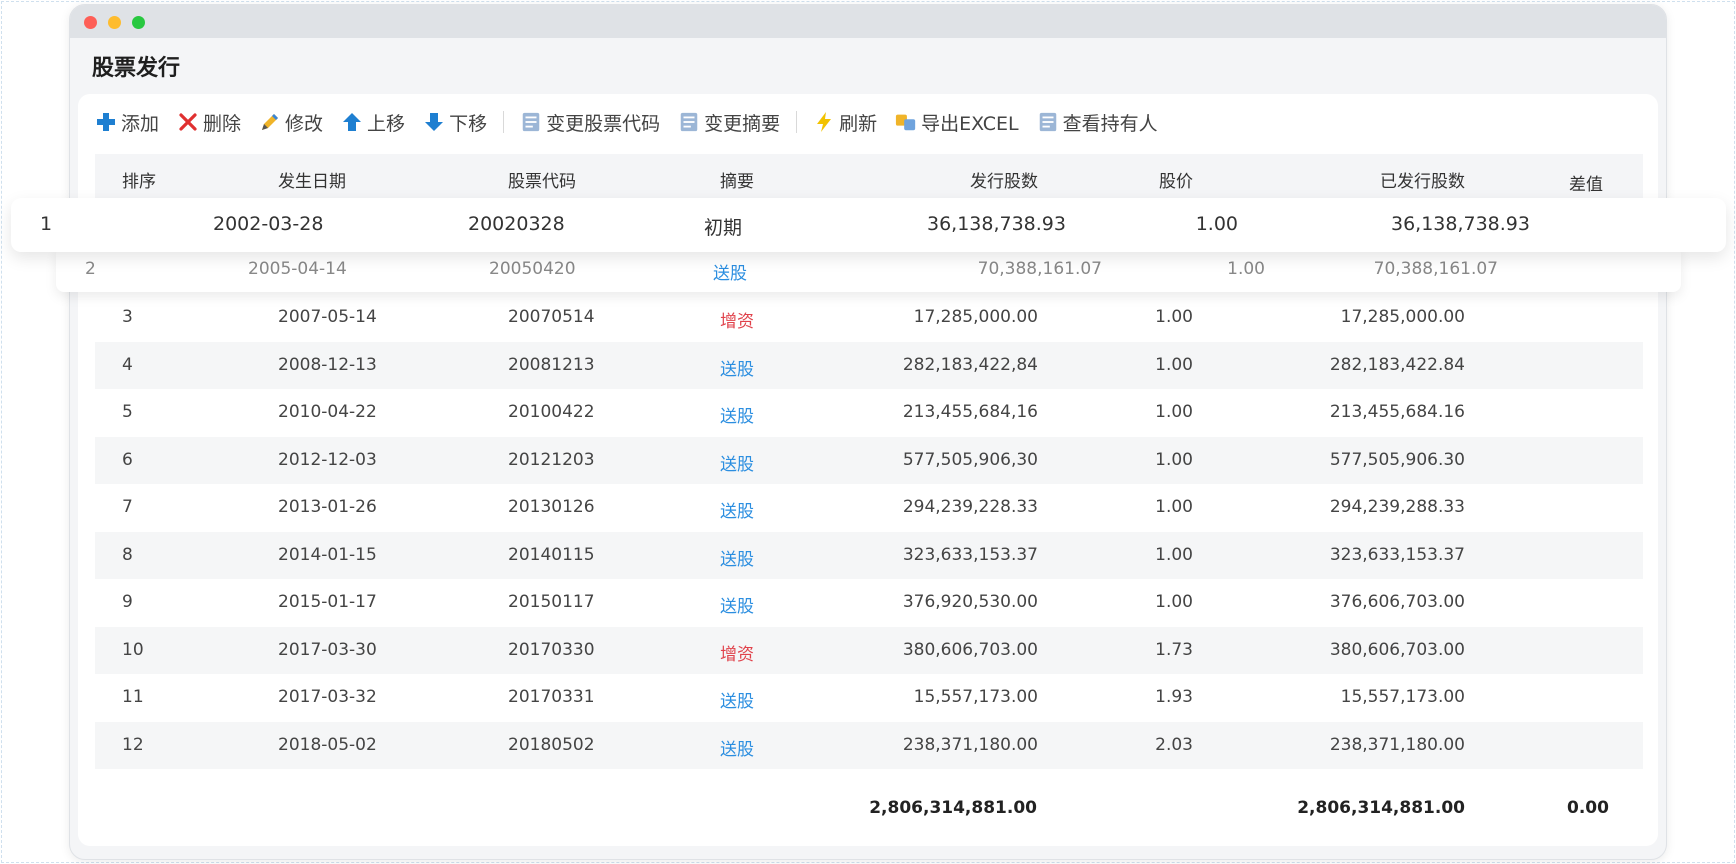  What do you see at coordinates (551, 364) in the screenshot?
I see `cell-code: 20081213` at bounding box center [551, 364].